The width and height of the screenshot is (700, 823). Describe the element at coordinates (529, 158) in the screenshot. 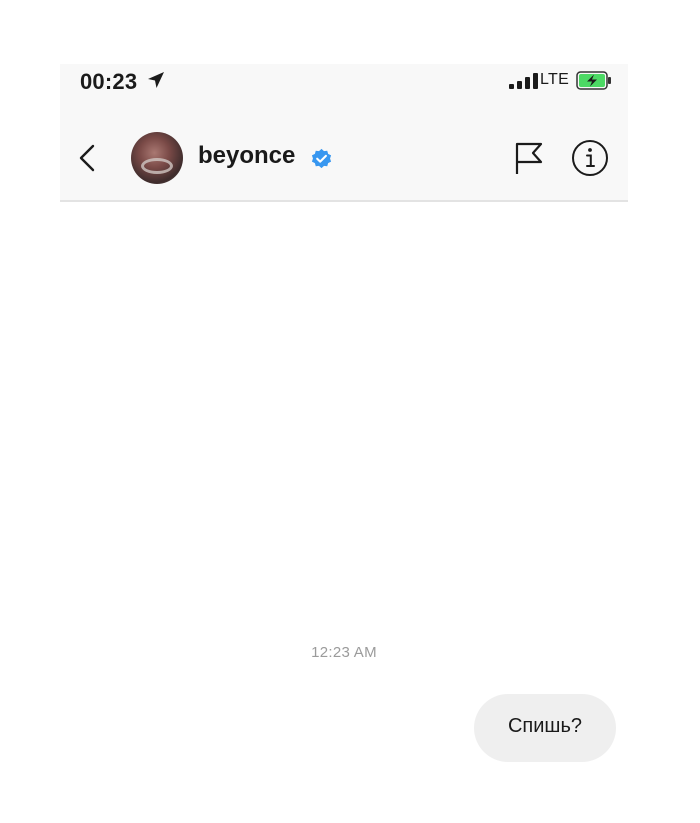

I see `flag-icon` at that location.